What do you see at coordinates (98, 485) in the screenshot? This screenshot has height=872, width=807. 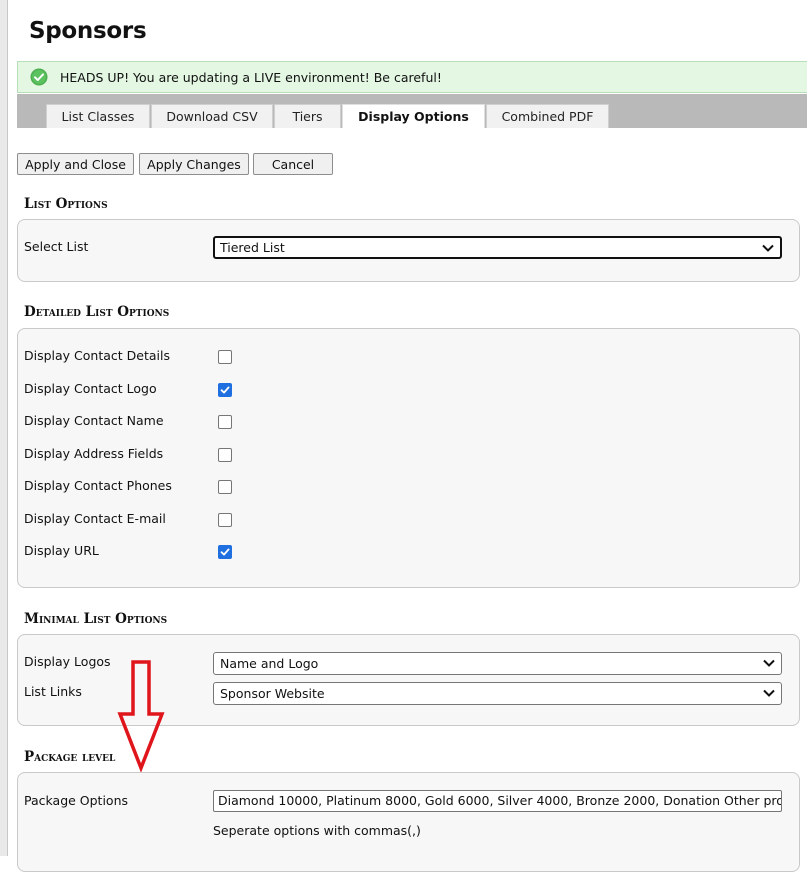 I see `detailed-option-label: Display Contact Phones` at bounding box center [98, 485].